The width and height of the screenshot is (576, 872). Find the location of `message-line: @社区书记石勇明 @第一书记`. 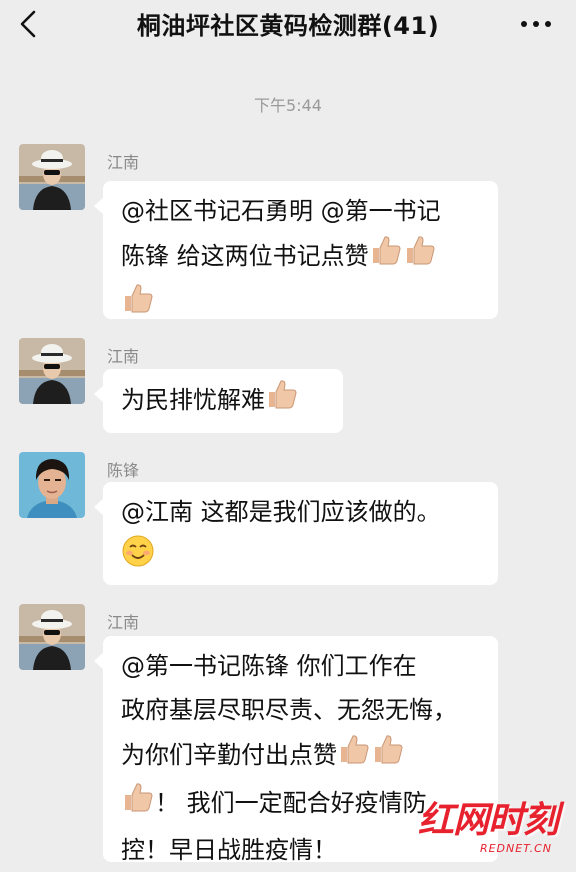

message-line: @社区书记石勇明 @第一书记 is located at coordinates (281, 211).